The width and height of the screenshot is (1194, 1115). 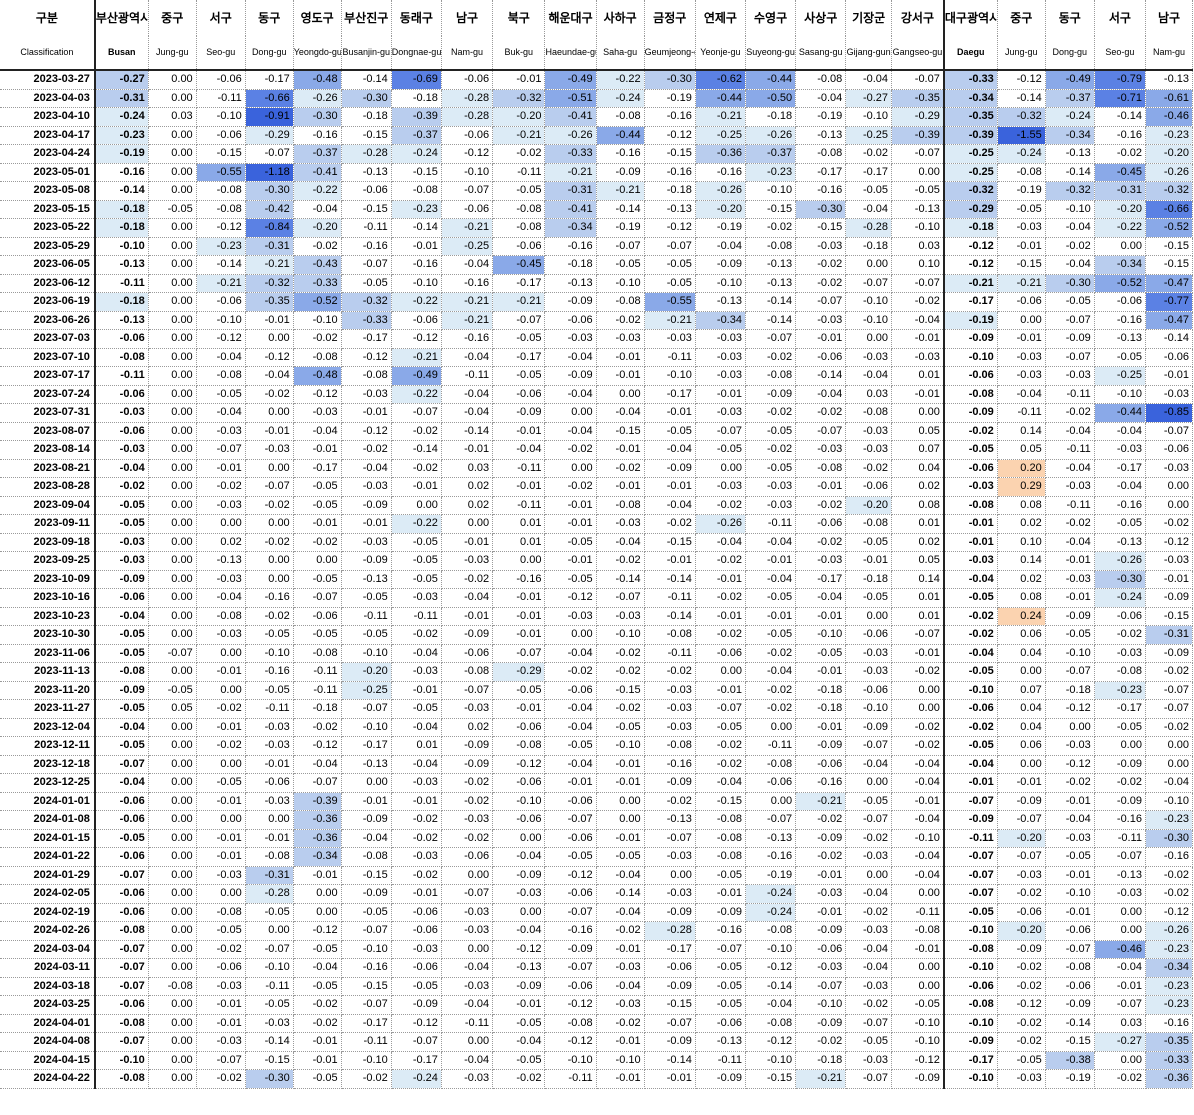 What do you see at coordinates (970, 487) in the screenshot?
I see `city-average-cell: -0.03` at bounding box center [970, 487].